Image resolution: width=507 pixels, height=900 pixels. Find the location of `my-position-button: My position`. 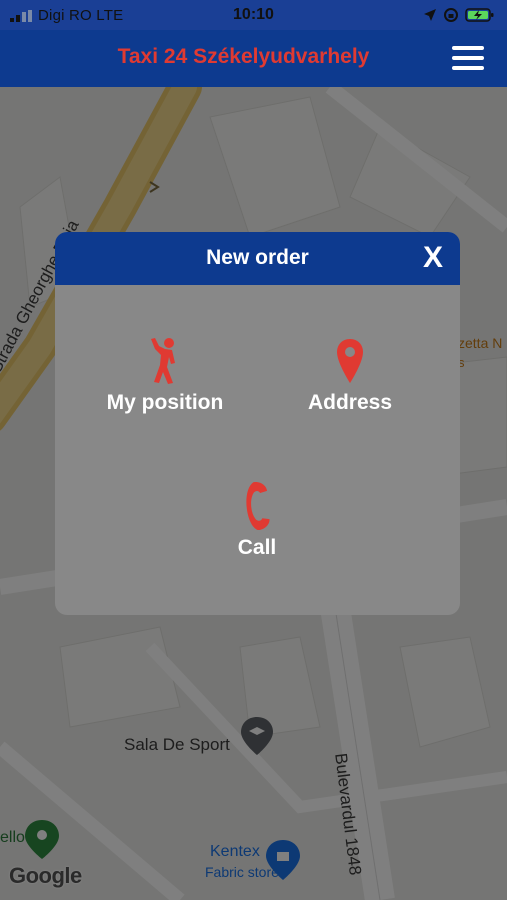

my-position-button: My position is located at coordinates (165, 376).